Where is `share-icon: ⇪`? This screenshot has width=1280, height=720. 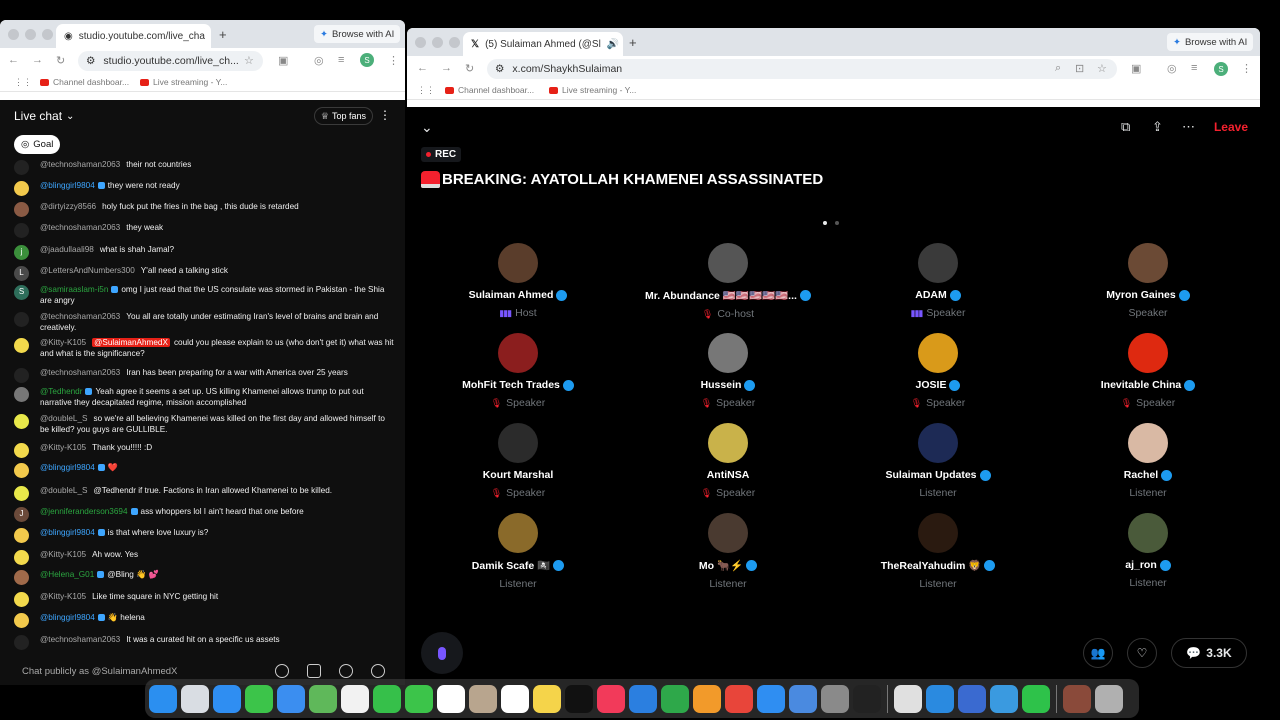
share-icon: ⇪ is located at coordinates (1157, 127).